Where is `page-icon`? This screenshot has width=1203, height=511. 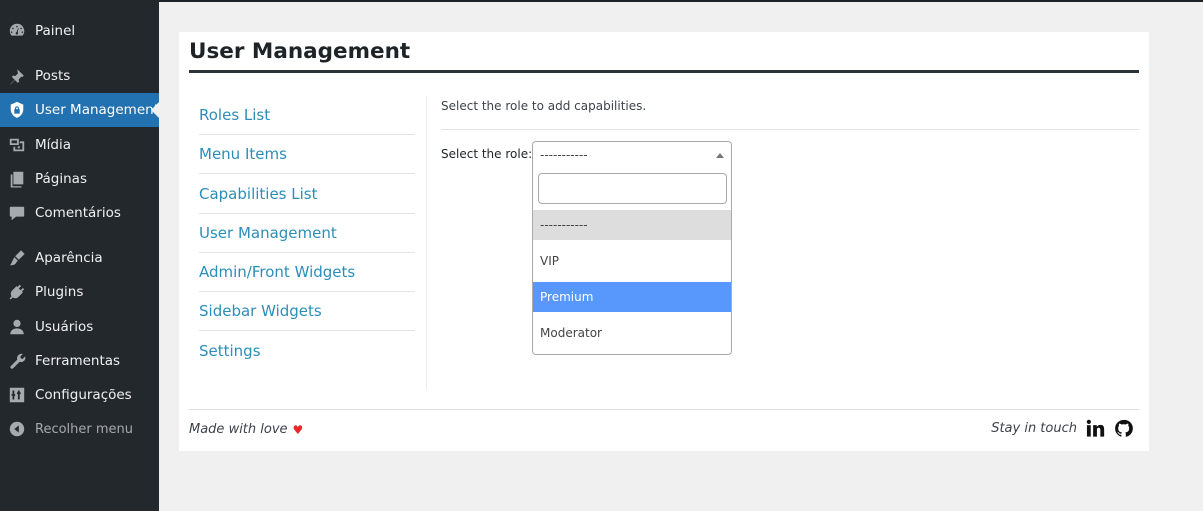 page-icon is located at coordinates (17, 179).